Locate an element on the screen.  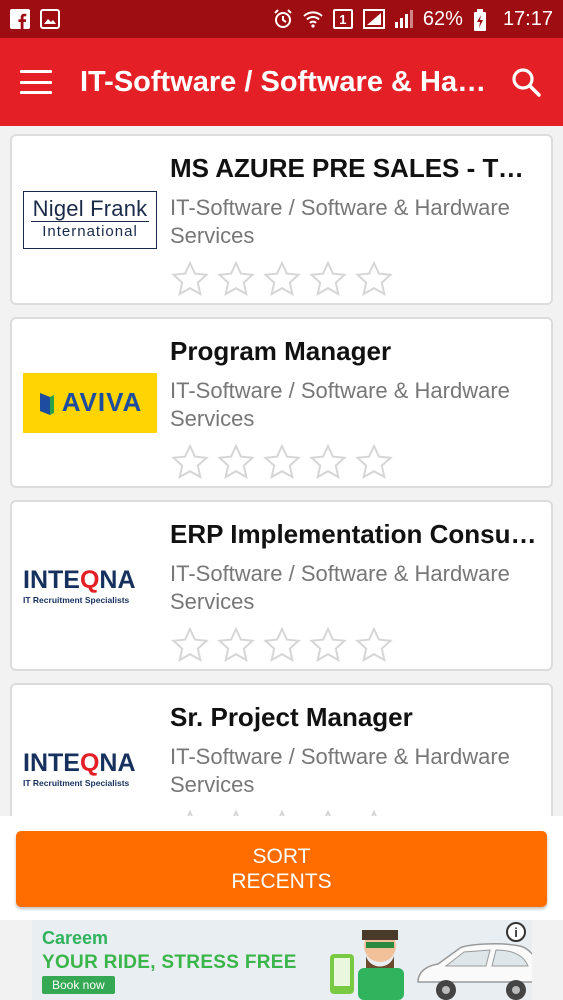
signal-icon is located at coordinates (403, 19).